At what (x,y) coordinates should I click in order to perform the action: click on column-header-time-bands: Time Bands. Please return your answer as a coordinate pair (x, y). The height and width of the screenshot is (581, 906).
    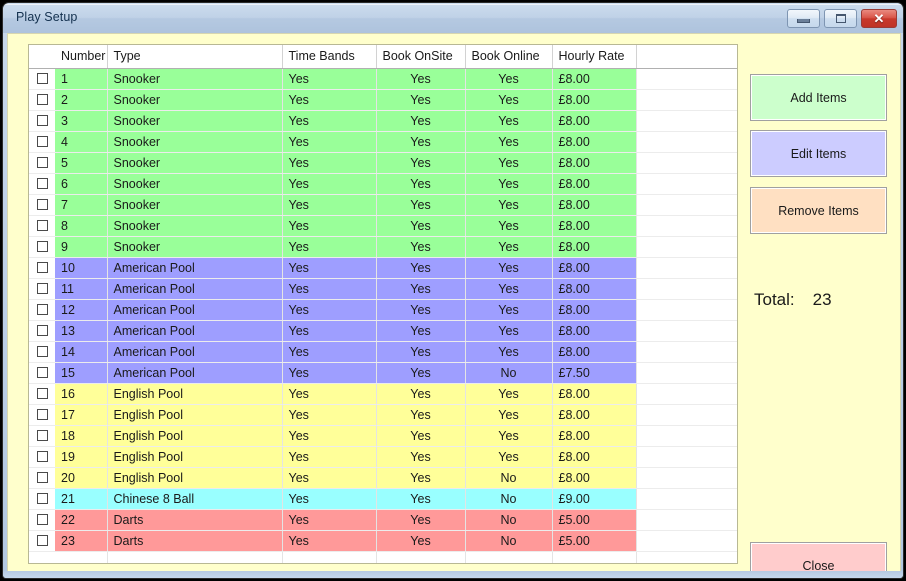
    Looking at the image, I should click on (329, 57).